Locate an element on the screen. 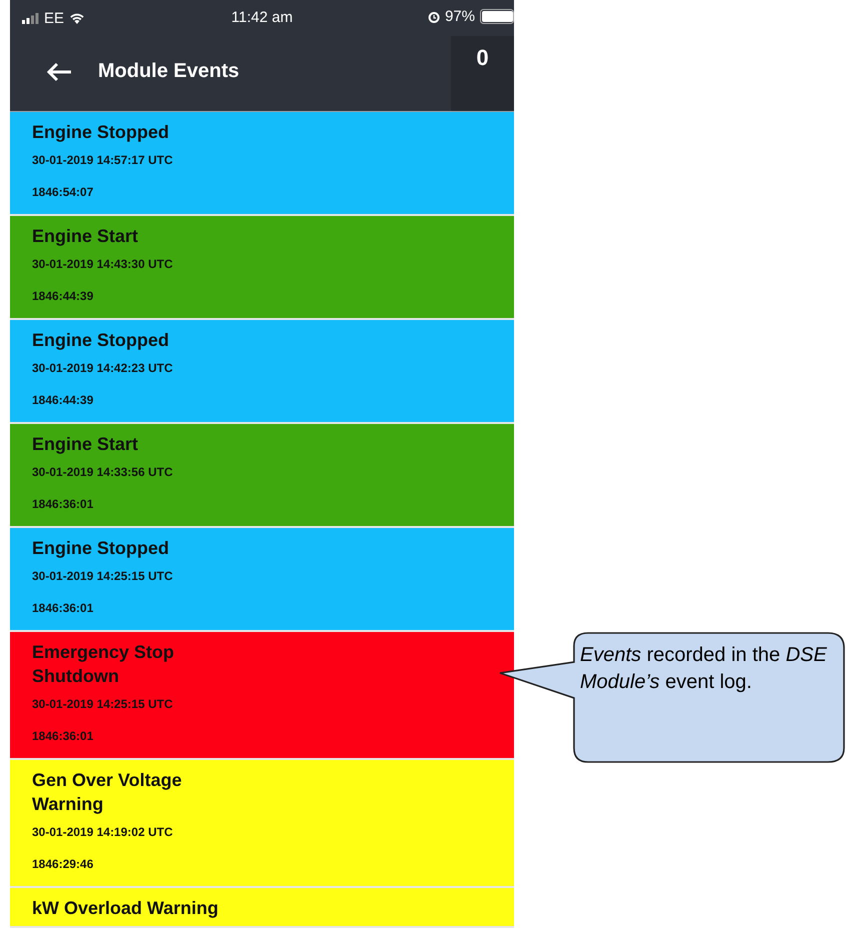 The height and width of the screenshot is (949, 846). event-row: Emergency Stop Shutdown 30-01-2019 14:25:15 UTC 1846:36:01 is located at coordinates (262, 696).